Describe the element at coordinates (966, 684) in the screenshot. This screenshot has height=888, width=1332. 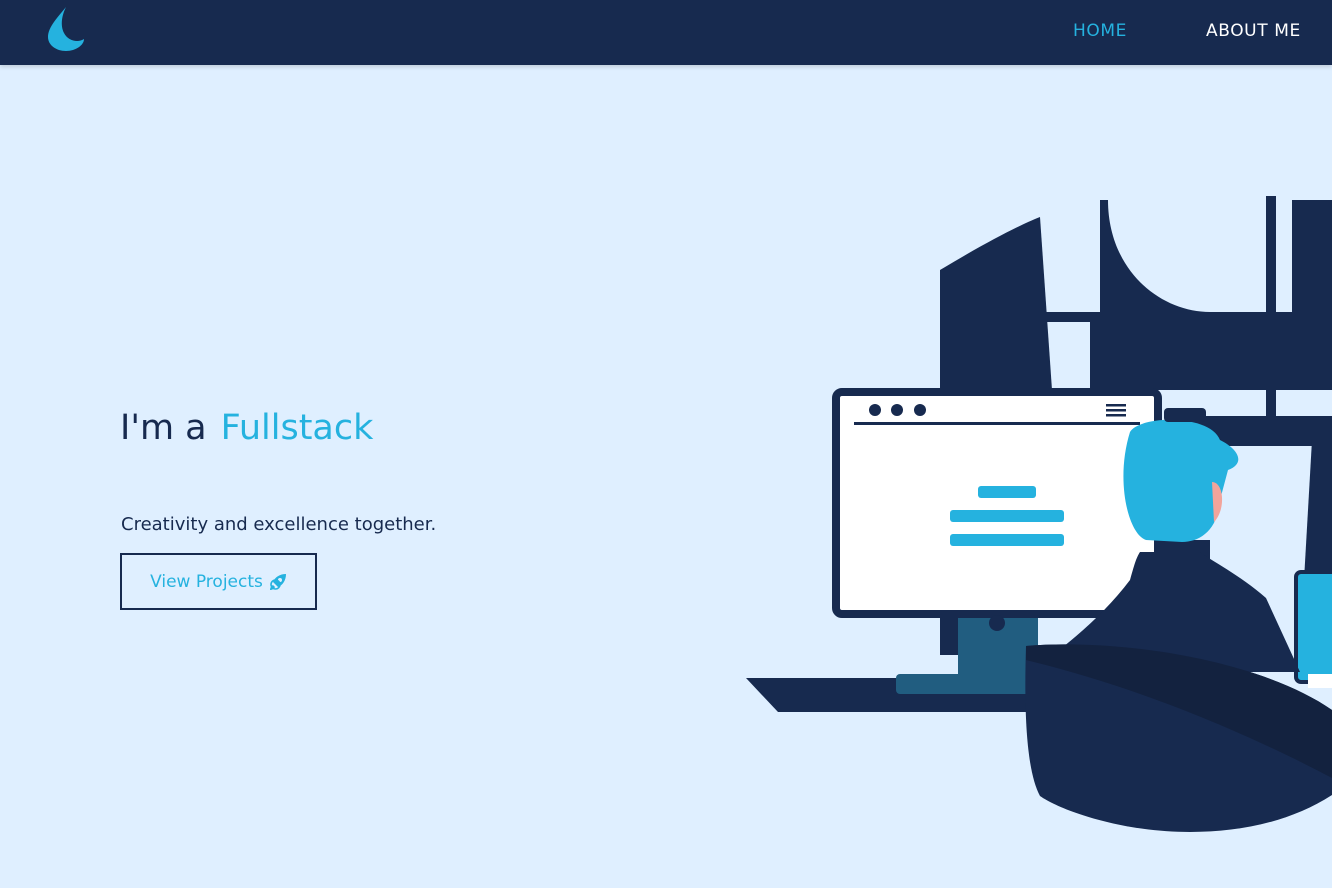
I see `monitor-foot` at that location.